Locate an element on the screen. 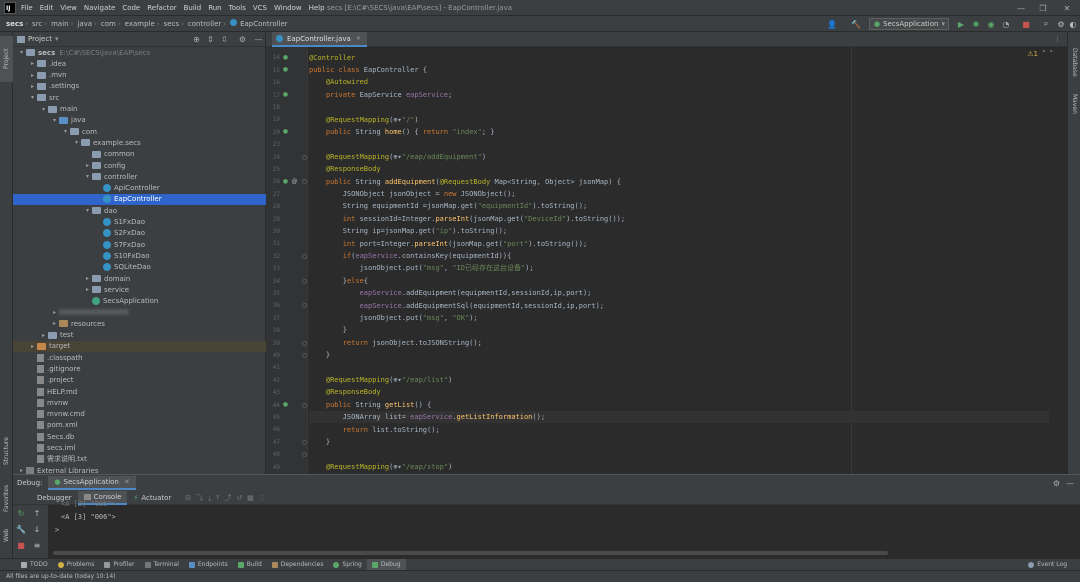 This screenshot has width=1080, height=582. toolwindow-dependencies: Dependencies is located at coordinates (298, 564).